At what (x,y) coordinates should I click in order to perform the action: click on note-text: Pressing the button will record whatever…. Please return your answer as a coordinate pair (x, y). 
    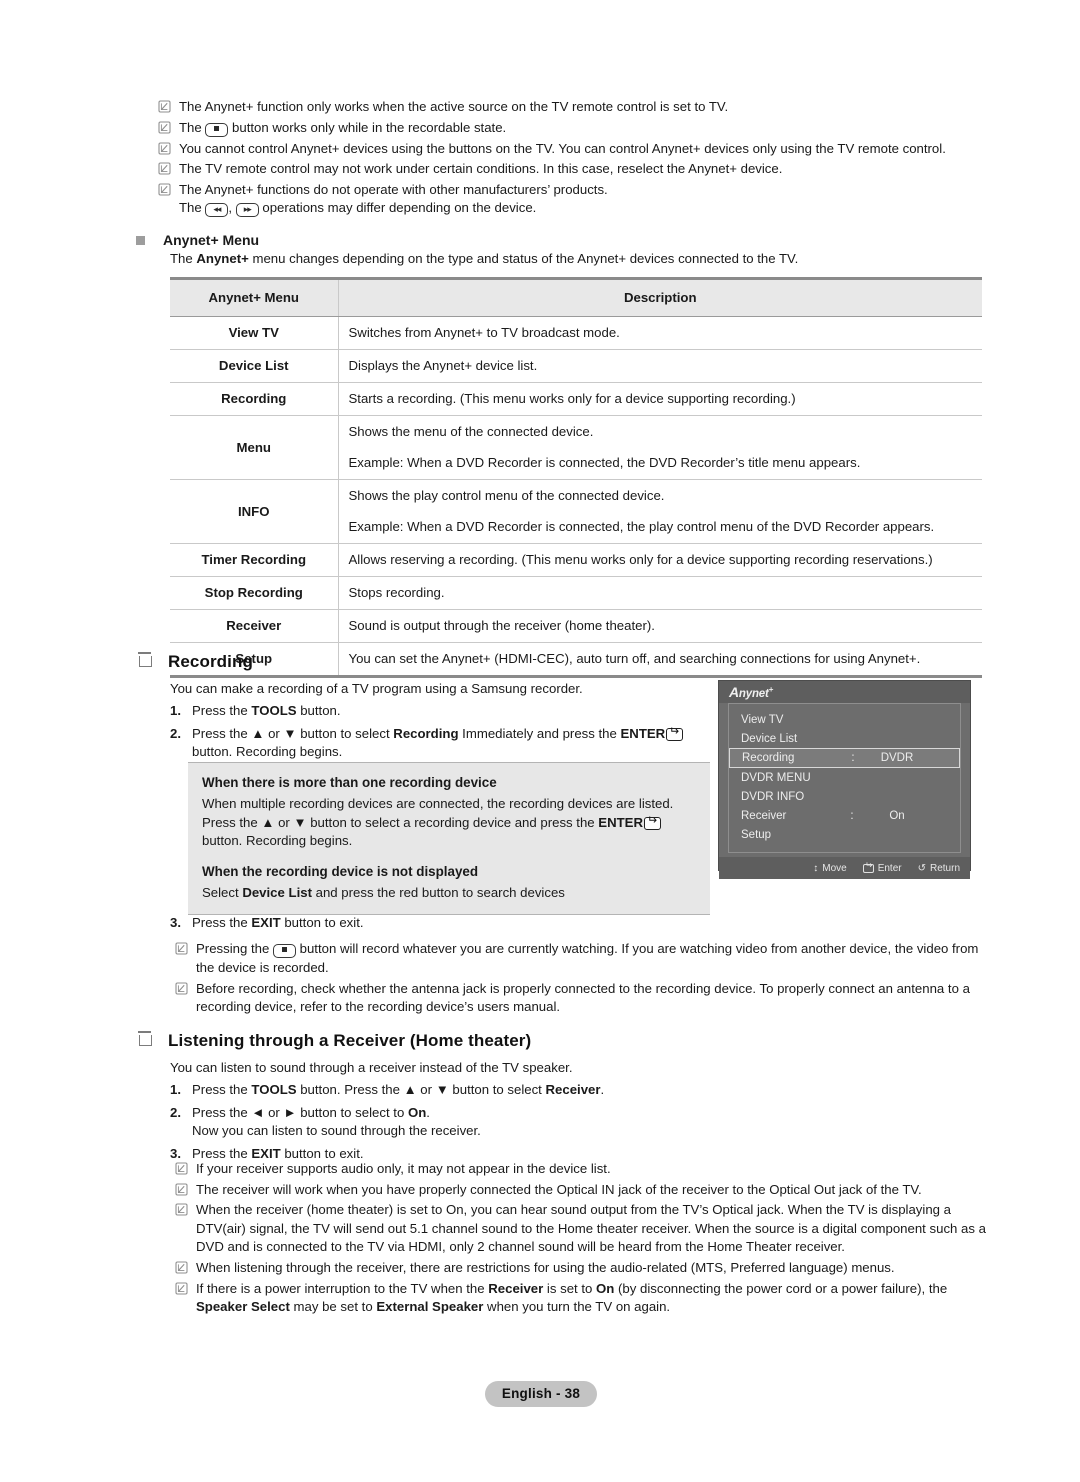
    Looking at the image, I should click on (587, 958).